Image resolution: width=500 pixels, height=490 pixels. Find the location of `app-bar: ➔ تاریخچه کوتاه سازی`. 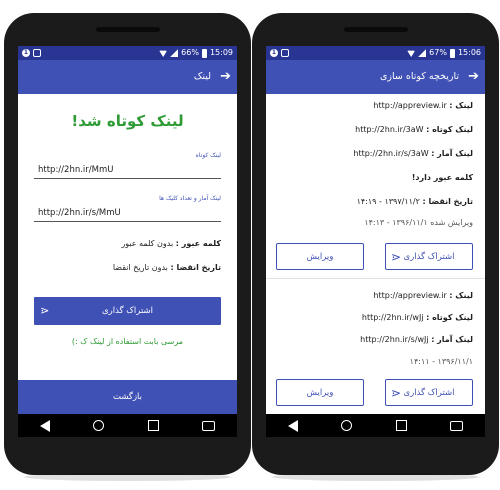

app-bar: ➔ تاریخچه کوتاه سازی is located at coordinates (375, 77).